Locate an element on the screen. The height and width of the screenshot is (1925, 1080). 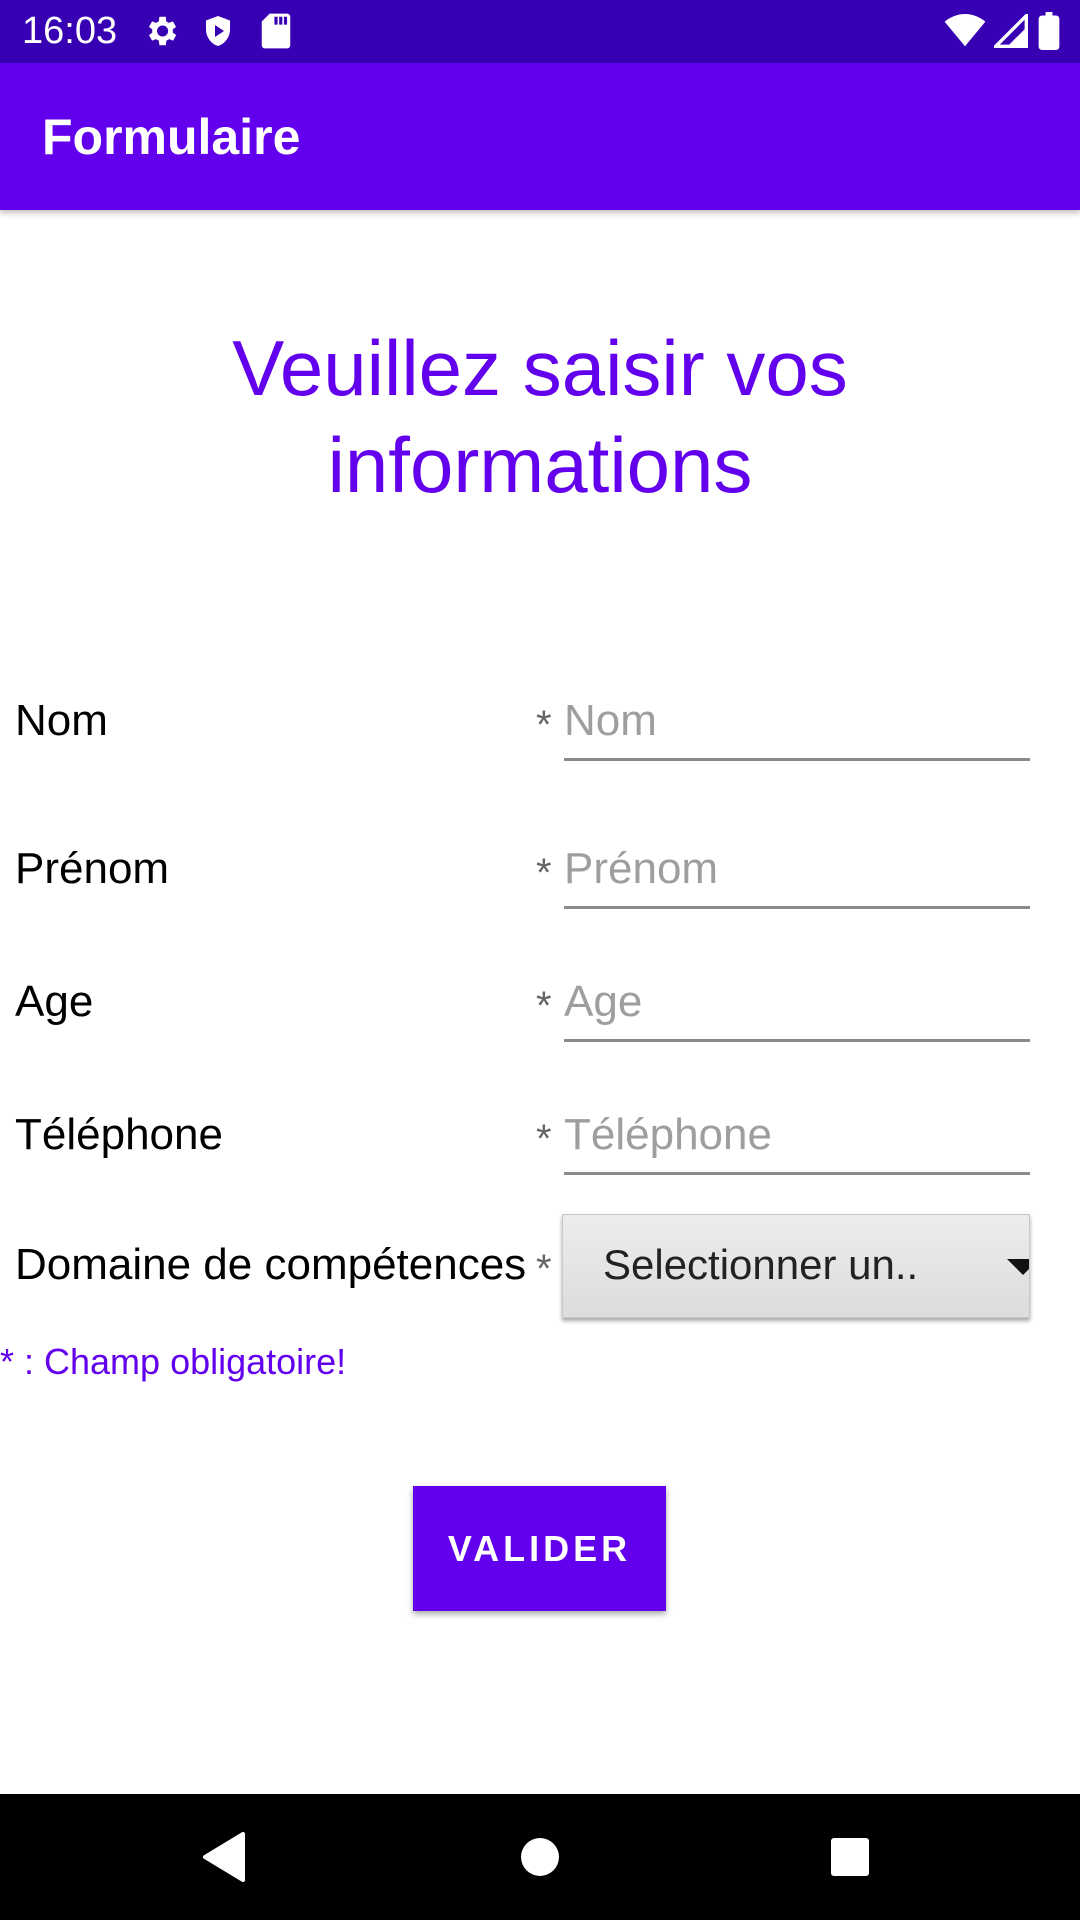
required-note: * : Champ obligatoire! is located at coordinates (173, 1361).